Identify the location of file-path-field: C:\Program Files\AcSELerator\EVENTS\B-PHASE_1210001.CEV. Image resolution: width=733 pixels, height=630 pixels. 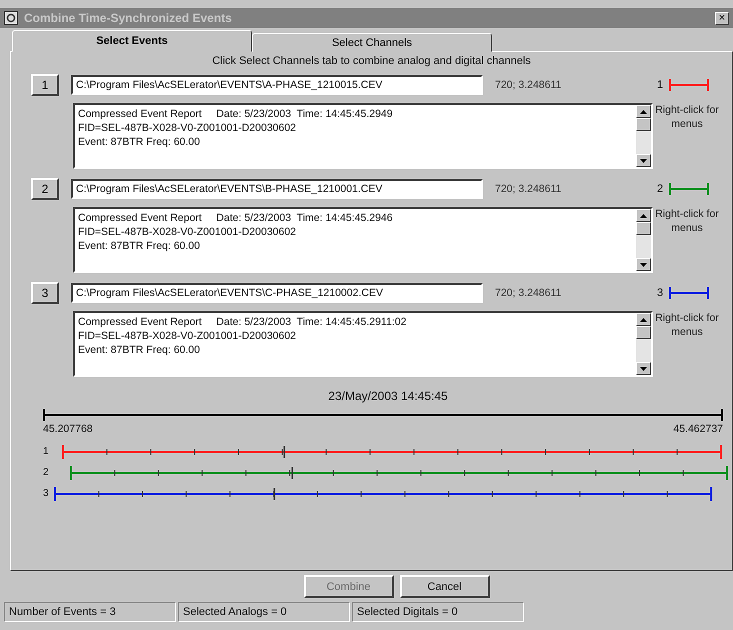
(277, 189).